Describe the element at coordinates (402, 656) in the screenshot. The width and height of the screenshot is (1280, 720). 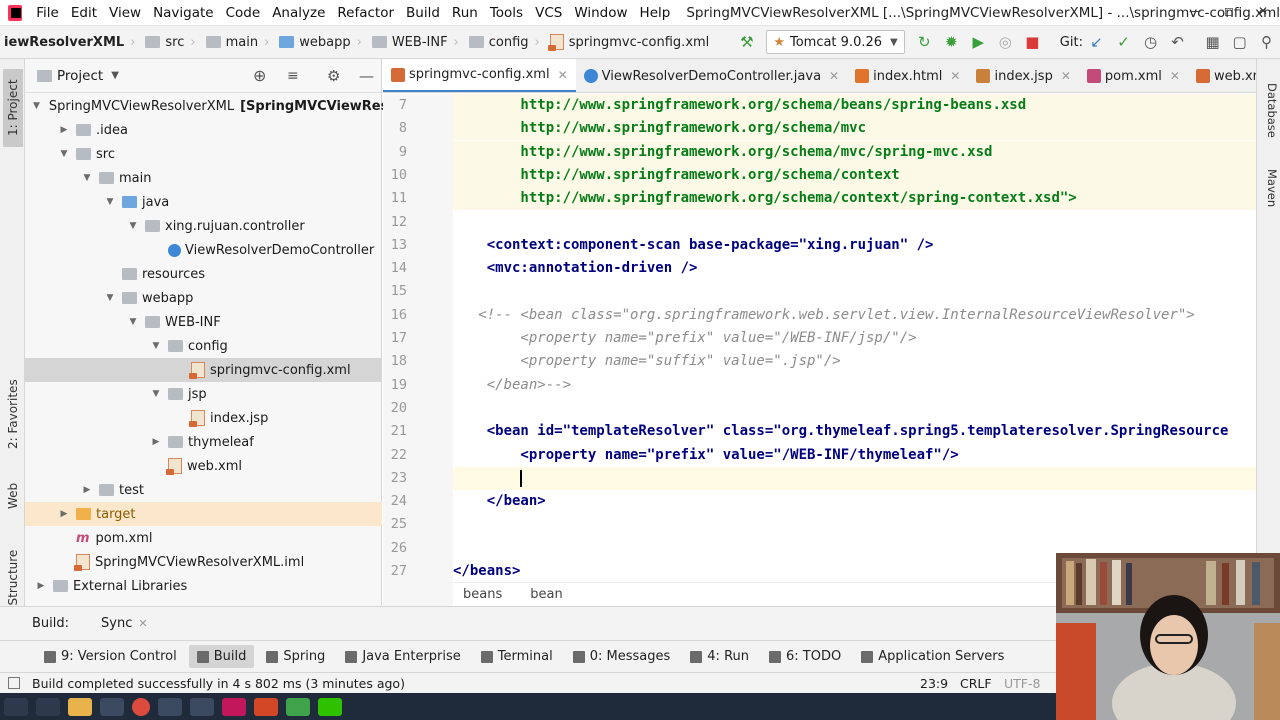
I see `tool-window-button: Java Enterprise` at that location.